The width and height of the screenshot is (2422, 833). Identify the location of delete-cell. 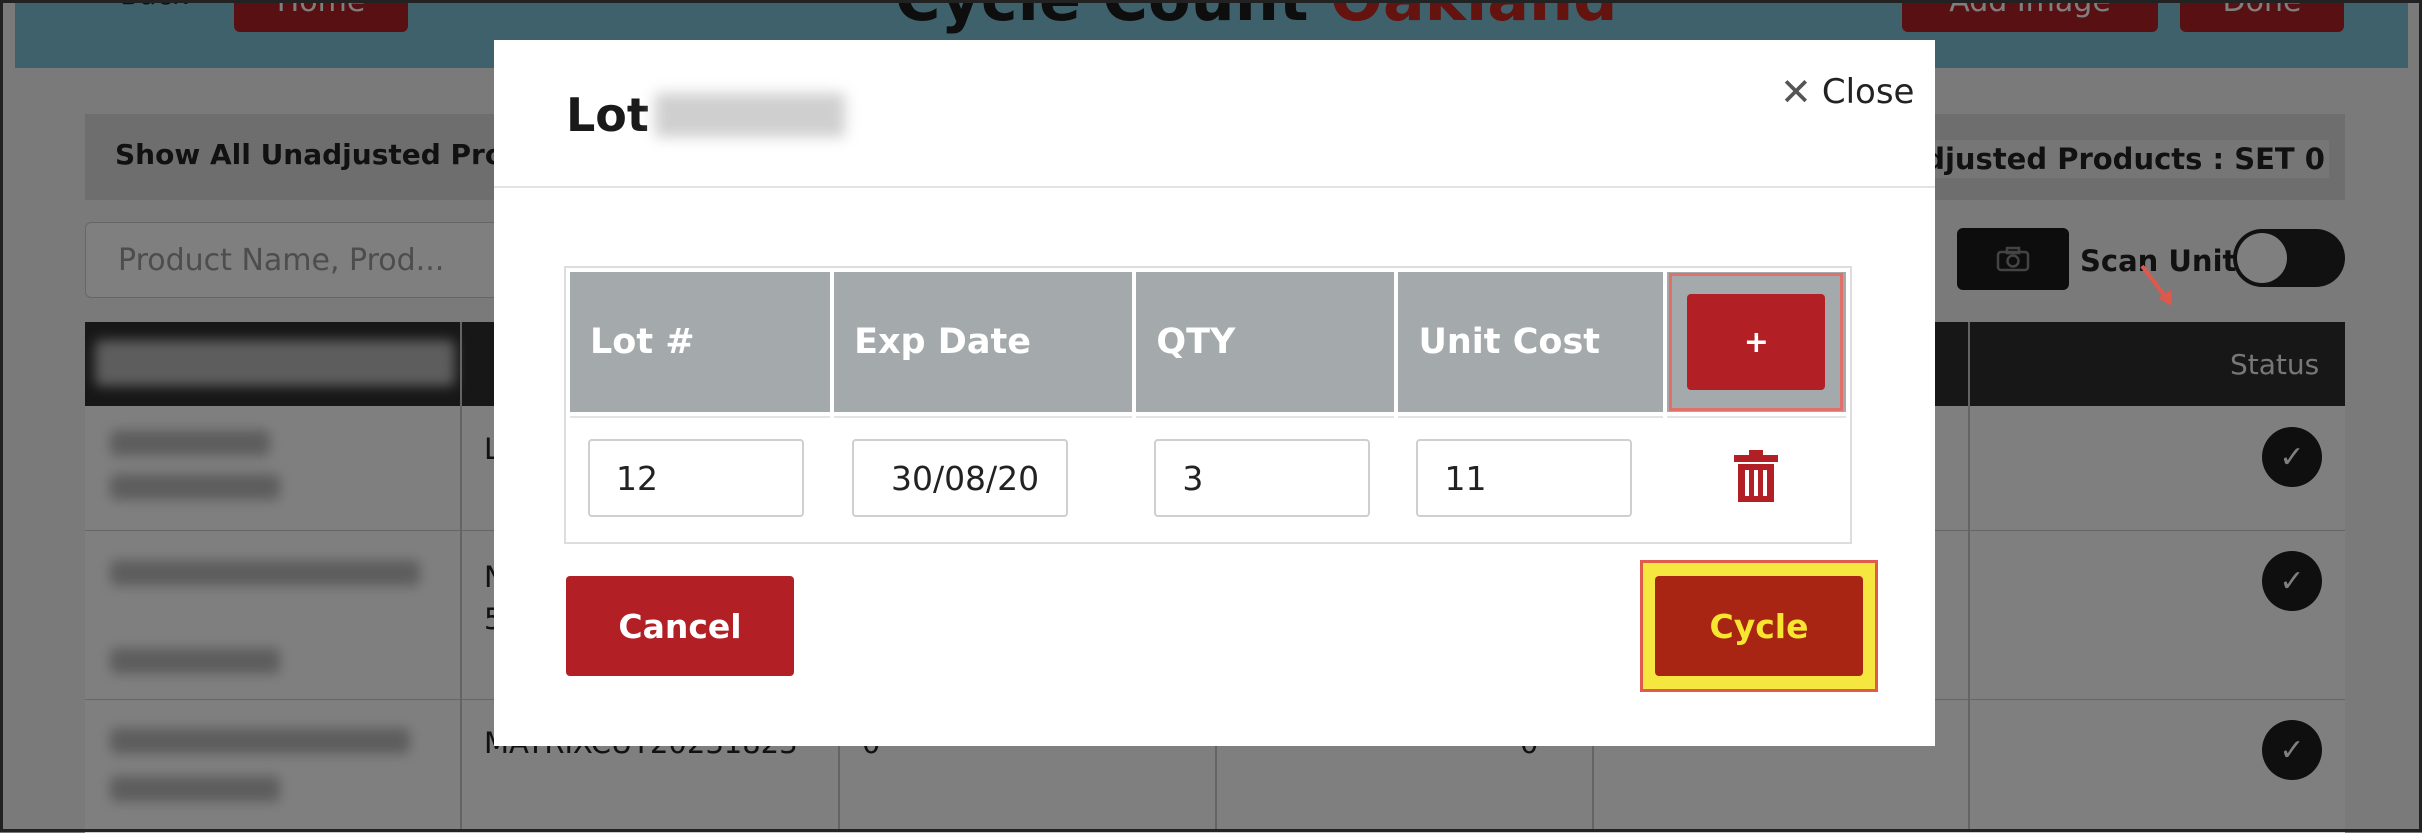
(1756, 477).